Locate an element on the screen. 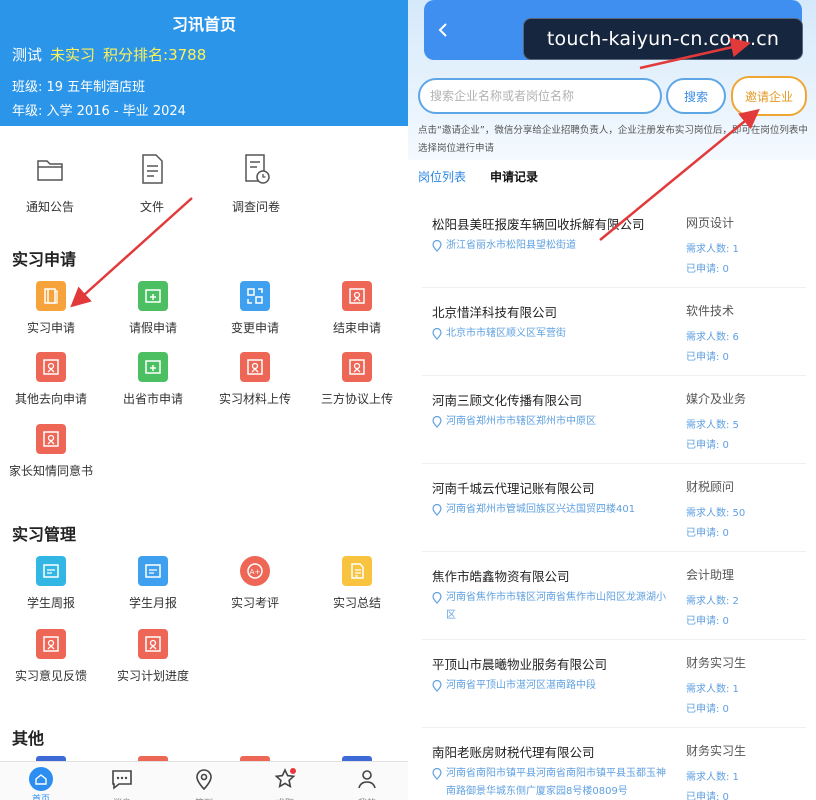 The height and width of the screenshot is (800, 816). grade-info: 年级: 入学 2016 - 毕业 2024 is located at coordinates (99, 111).